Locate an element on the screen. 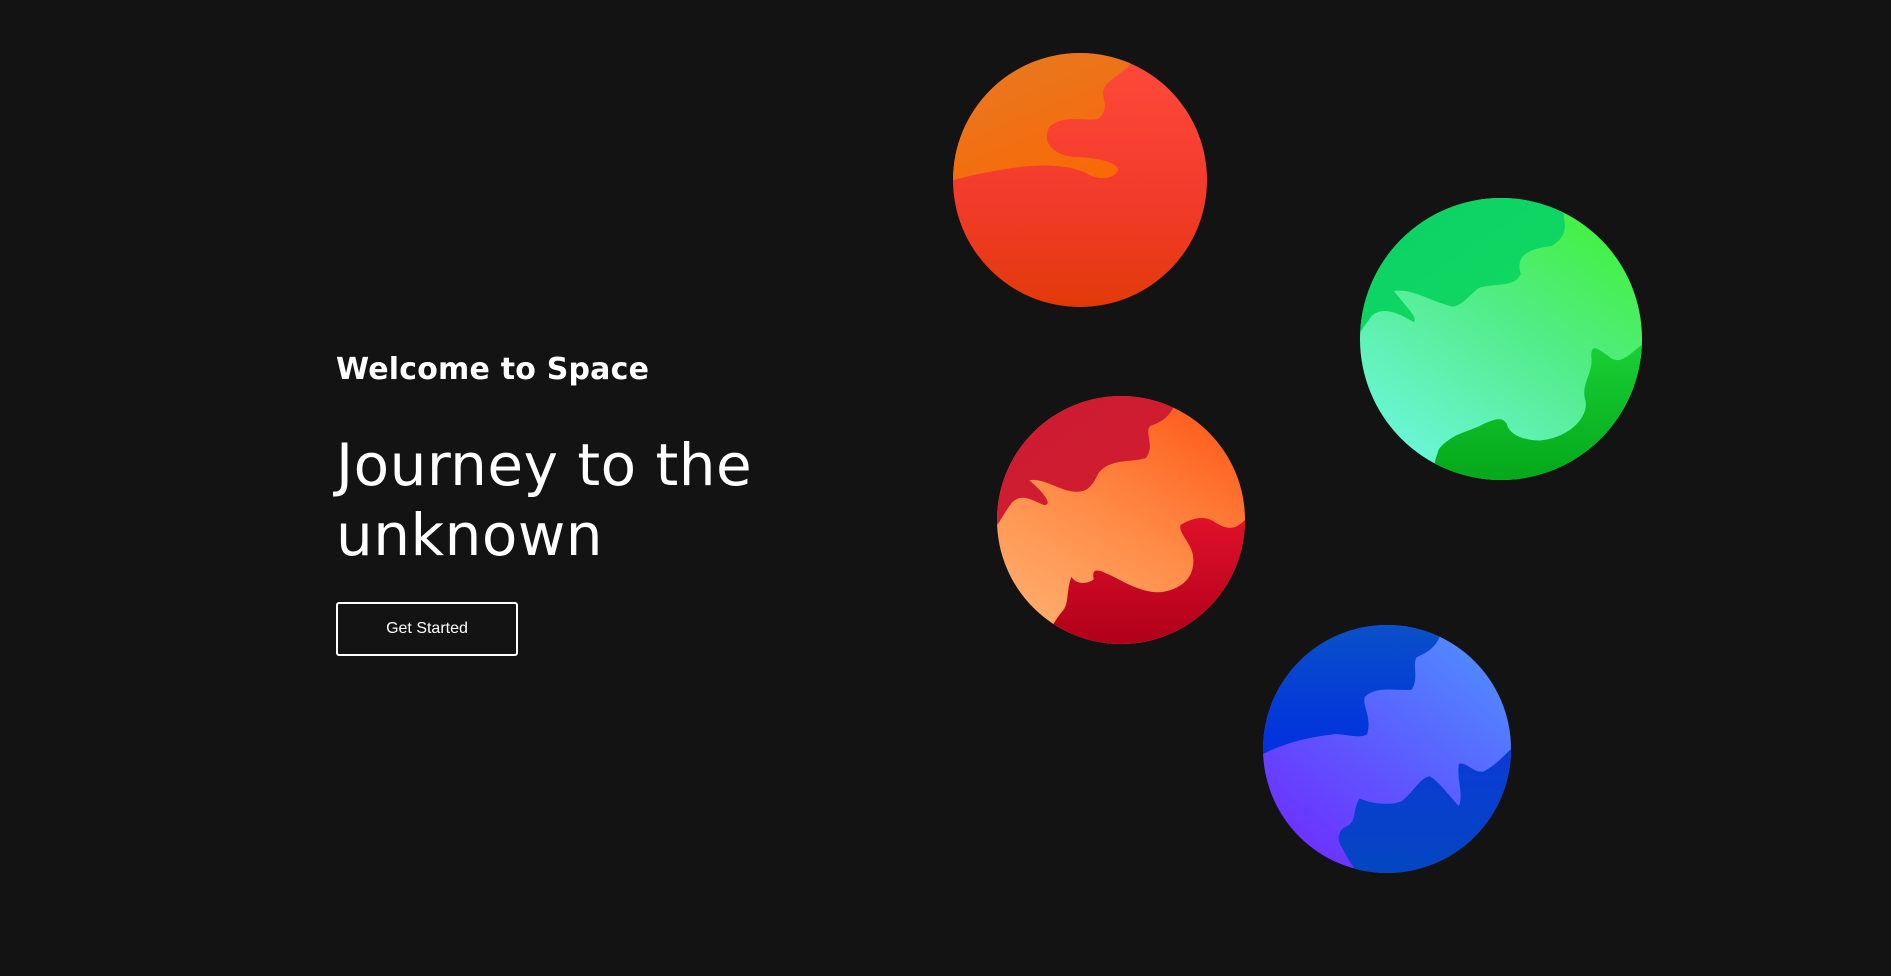 The image size is (1891, 976). hero-eyebrow: Welcome to Space is located at coordinates (493, 369).